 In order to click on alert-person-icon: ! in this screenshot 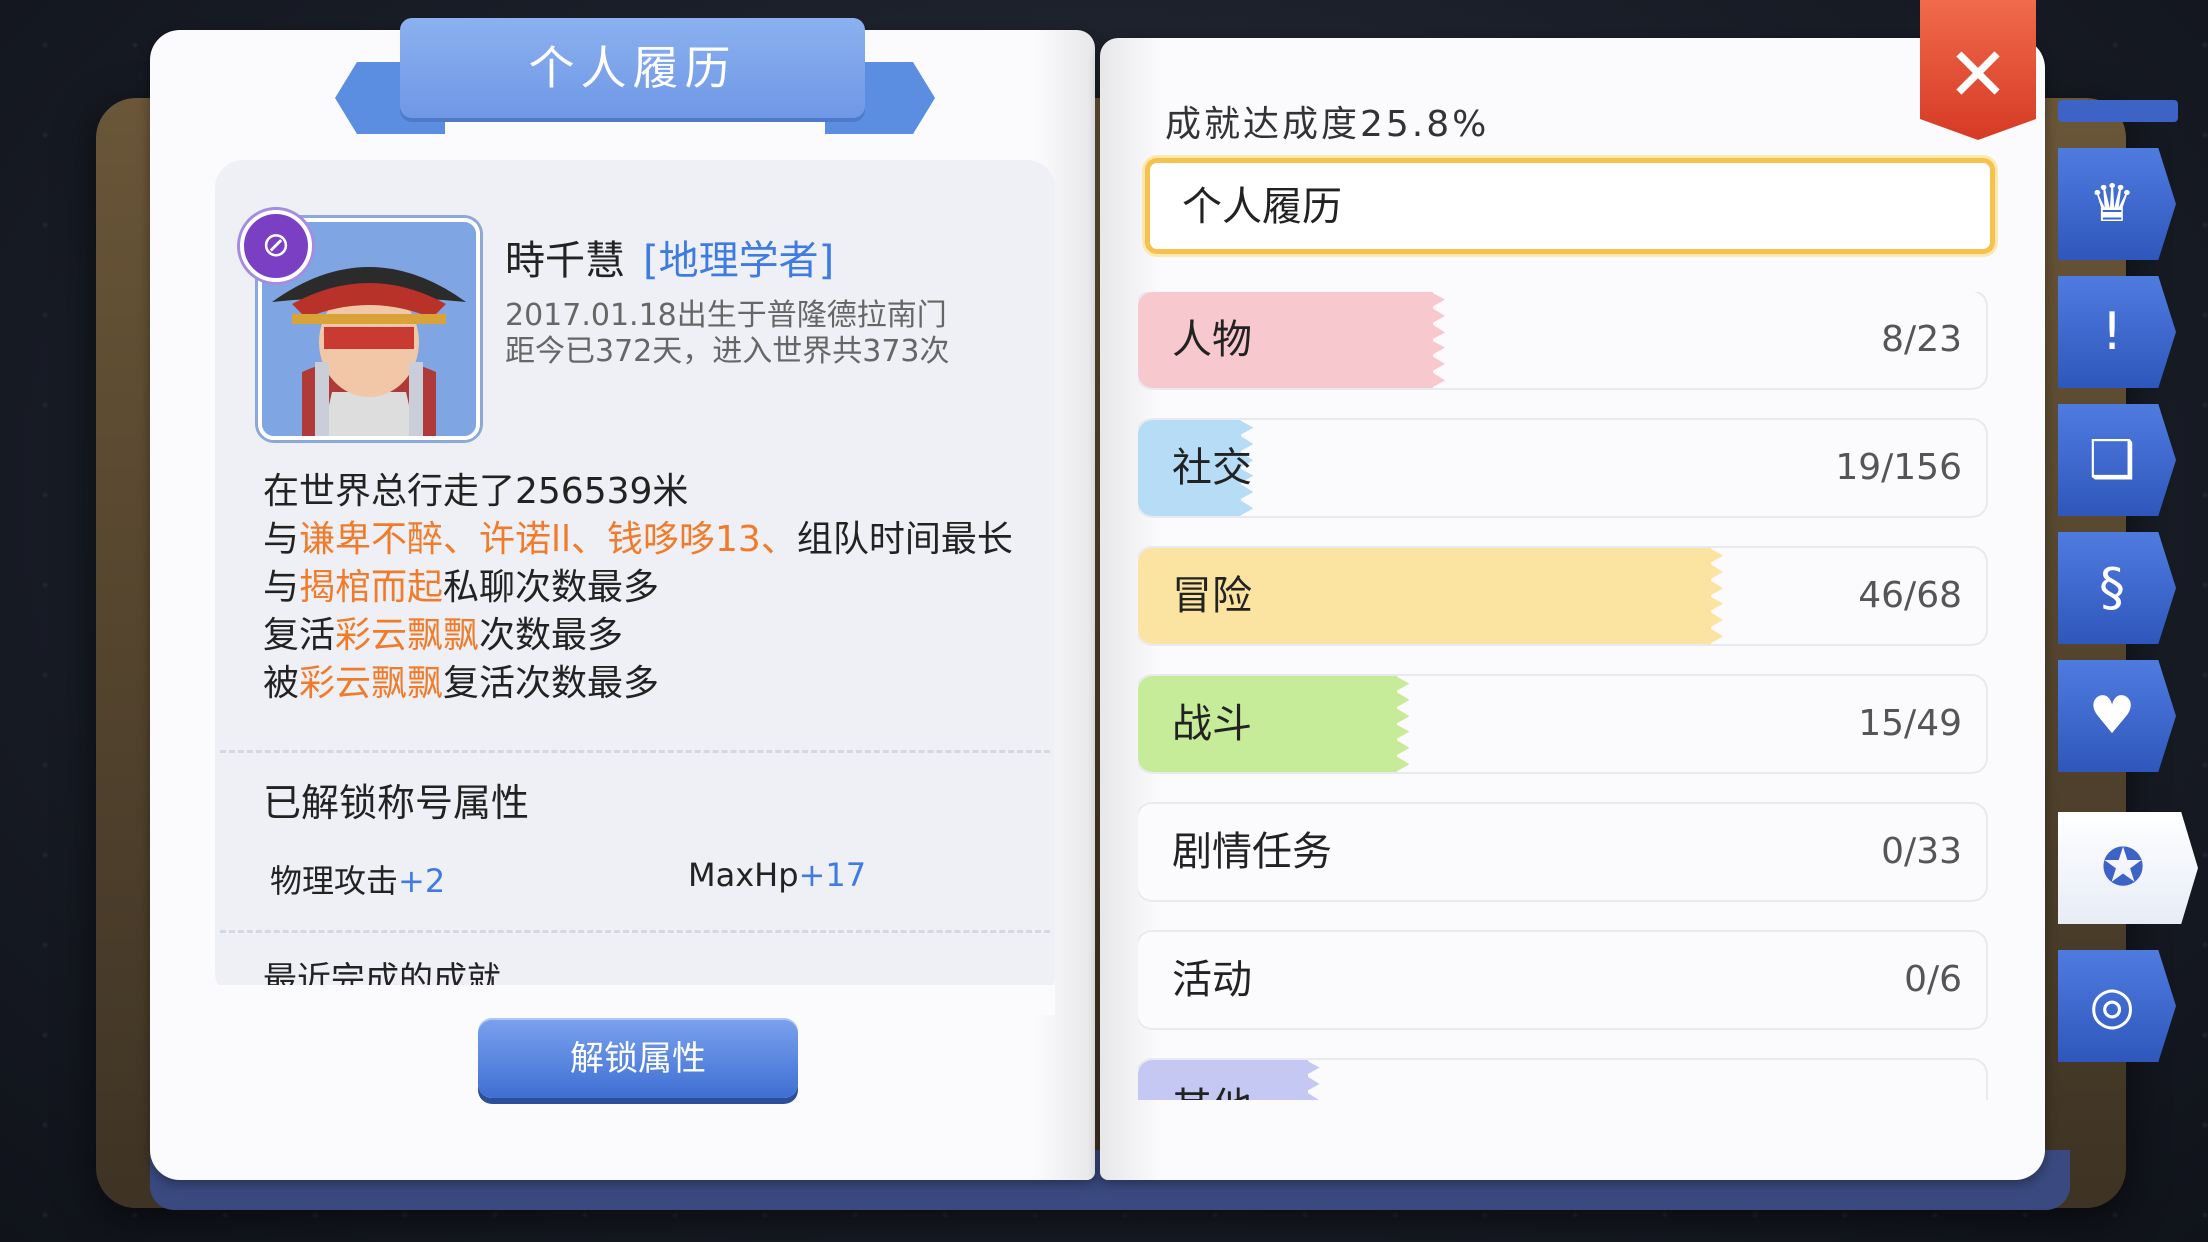, I will do `click(2112, 332)`.